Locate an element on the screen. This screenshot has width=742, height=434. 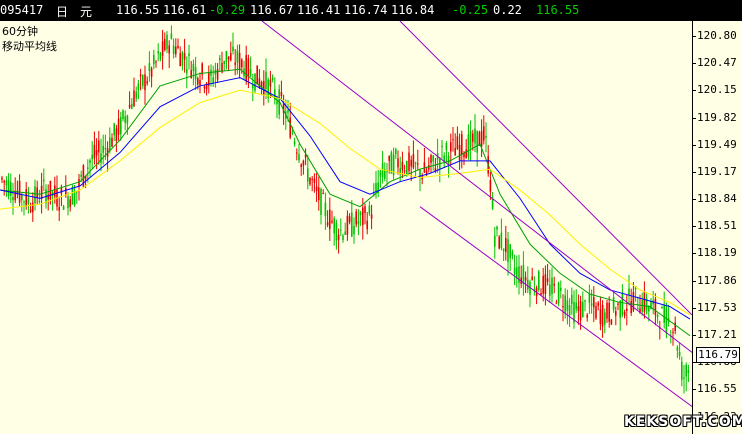
y-tick-label: 120.15 is located at coordinates (717, 90).